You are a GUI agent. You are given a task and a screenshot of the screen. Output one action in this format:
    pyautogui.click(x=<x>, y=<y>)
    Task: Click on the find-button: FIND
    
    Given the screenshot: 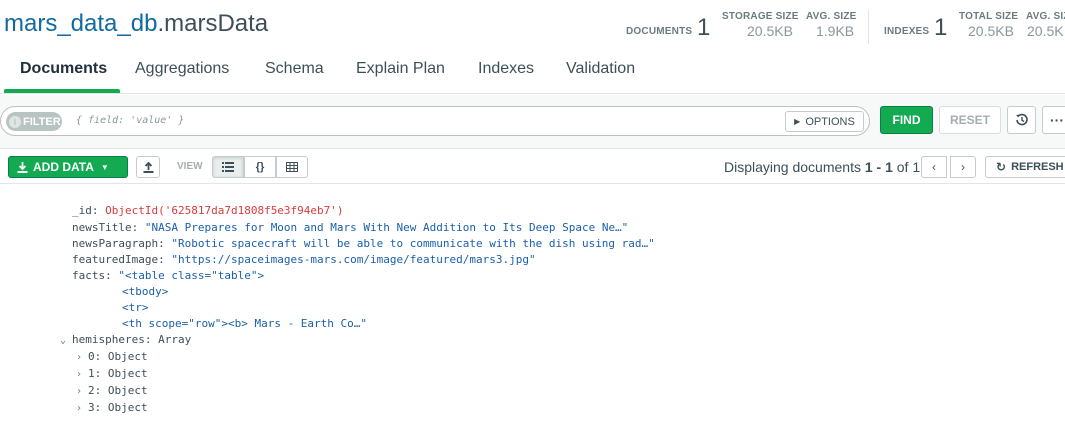 What is the action you would take?
    pyautogui.click(x=906, y=120)
    